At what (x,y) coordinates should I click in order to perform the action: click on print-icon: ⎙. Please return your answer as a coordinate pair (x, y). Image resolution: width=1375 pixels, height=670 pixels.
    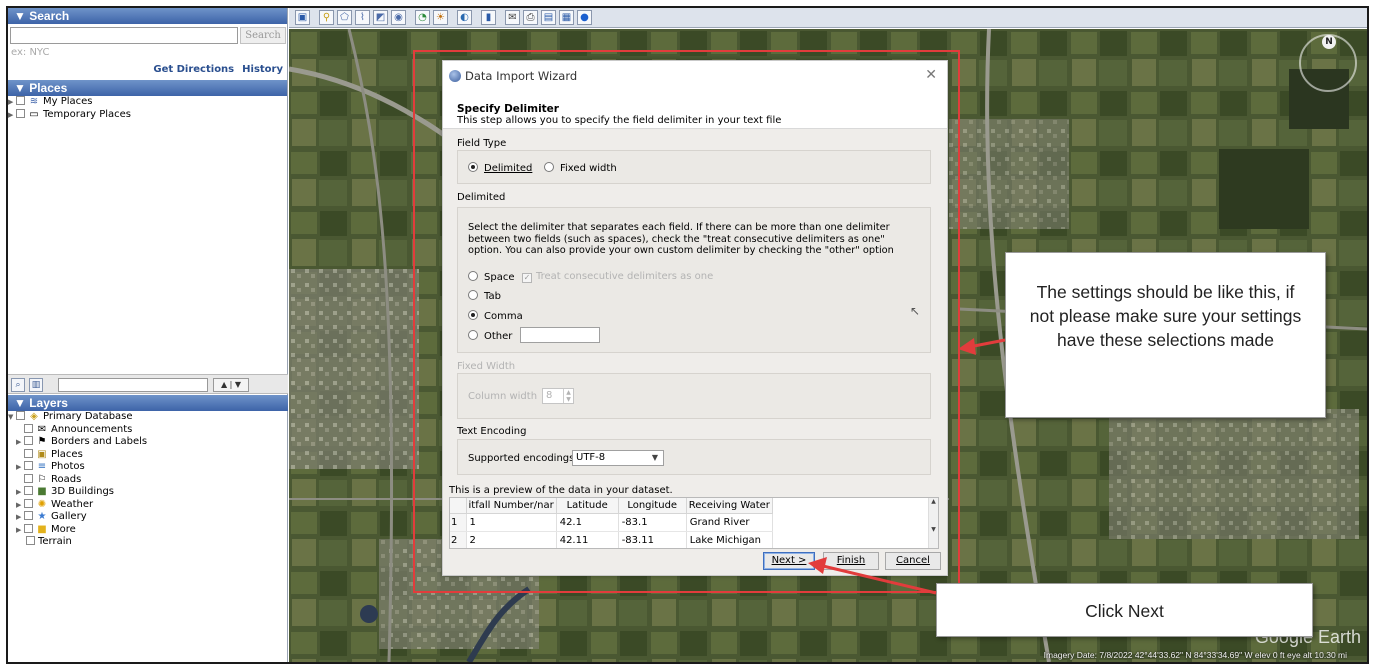
    Looking at the image, I should click on (530, 17).